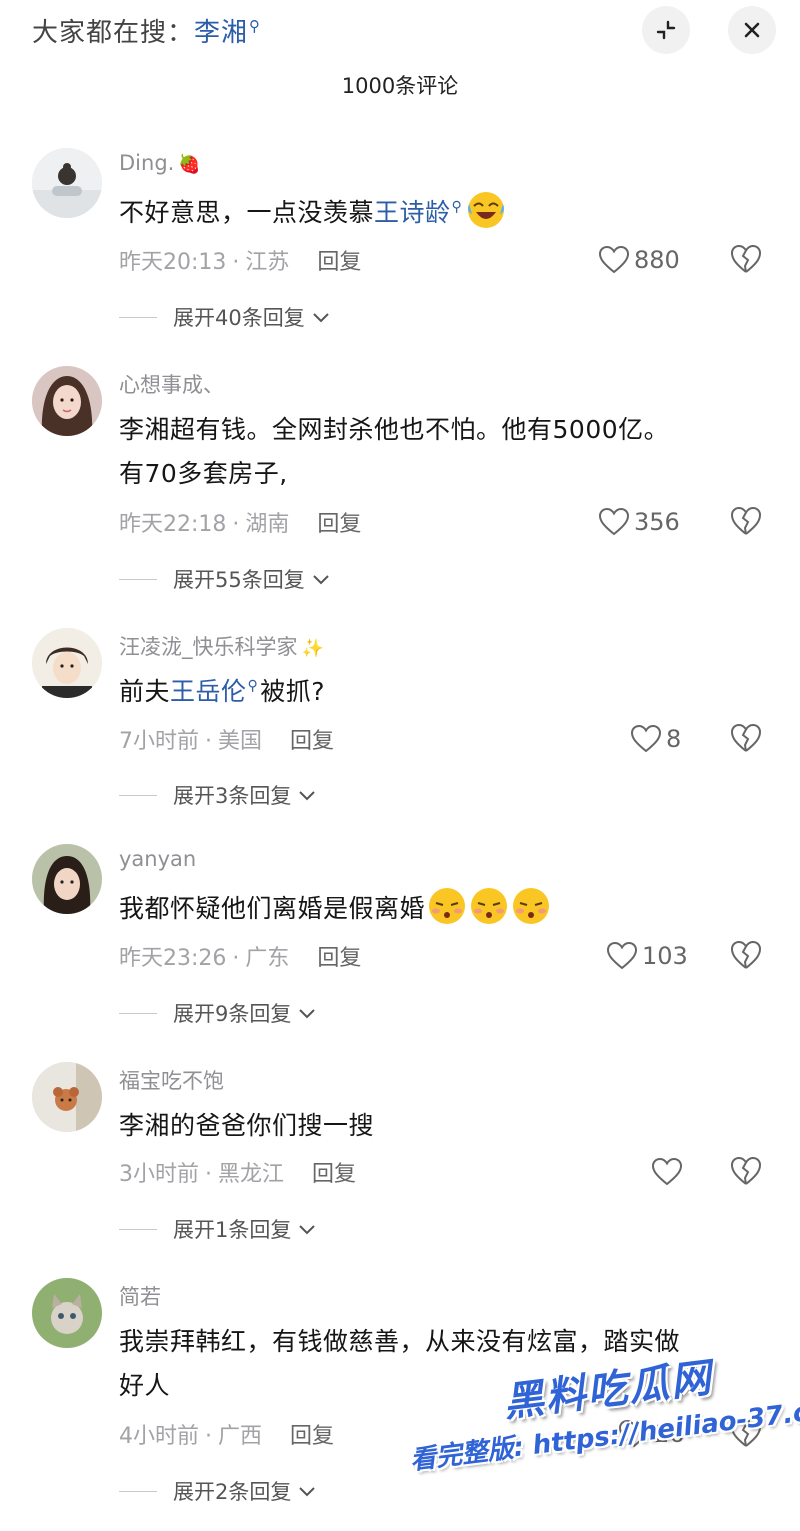 The height and width of the screenshot is (1531, 800). What do you see at coordinates (227, 1436) in the screenshot?
I see `comment-meta: 4小时前 · 广西 回复` at bounding box center [227, 1436].